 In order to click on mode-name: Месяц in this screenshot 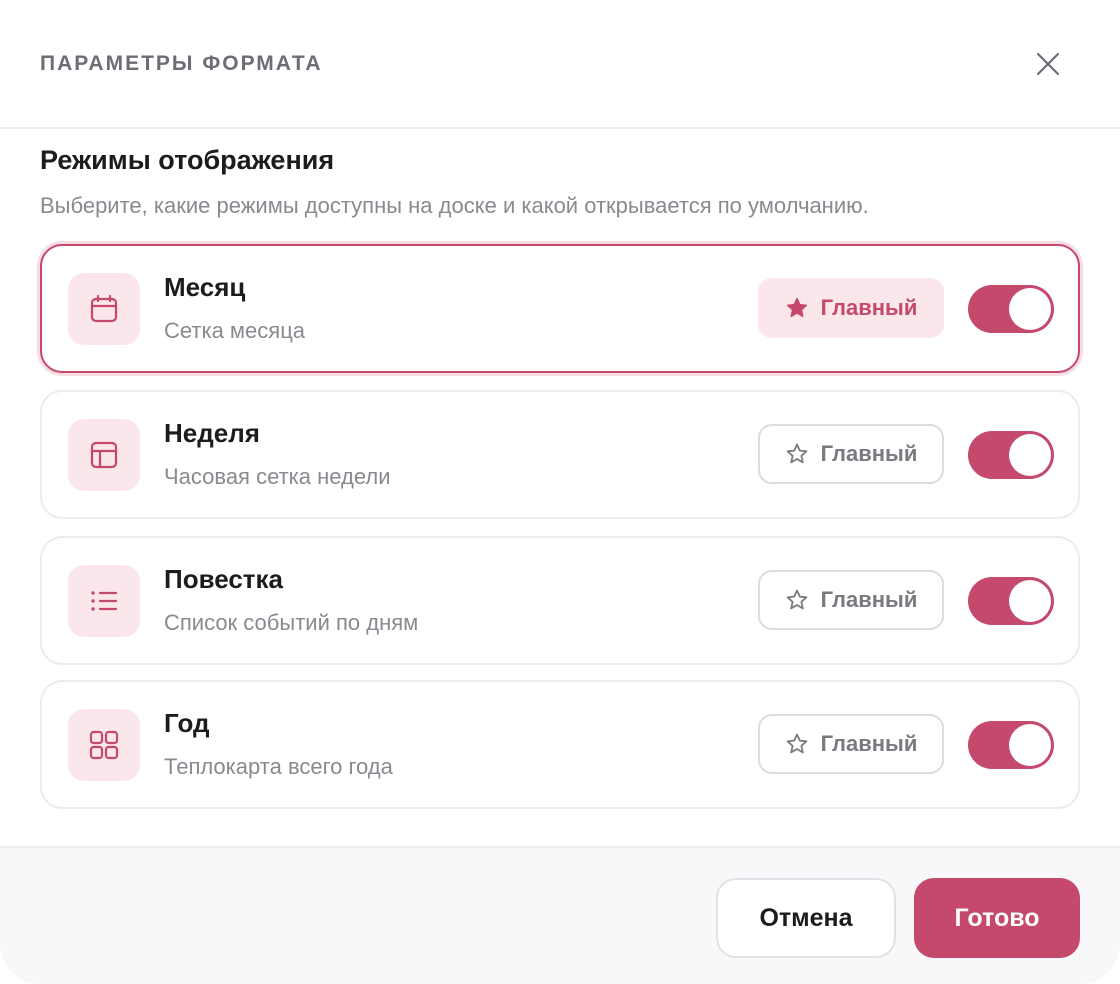, I will do `click(205, 287)`.